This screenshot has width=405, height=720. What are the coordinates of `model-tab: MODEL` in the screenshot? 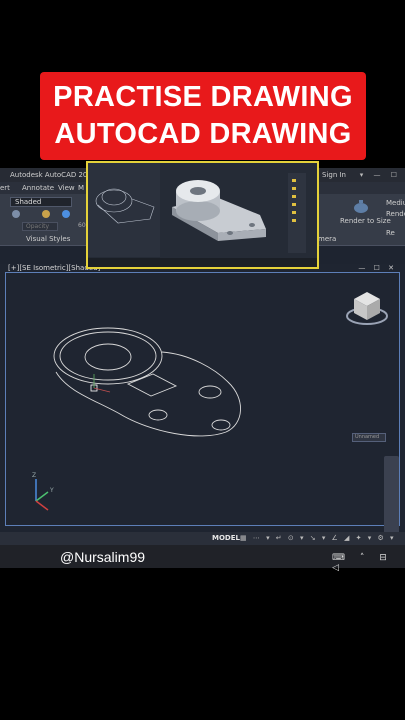 It's located at (226, 538).